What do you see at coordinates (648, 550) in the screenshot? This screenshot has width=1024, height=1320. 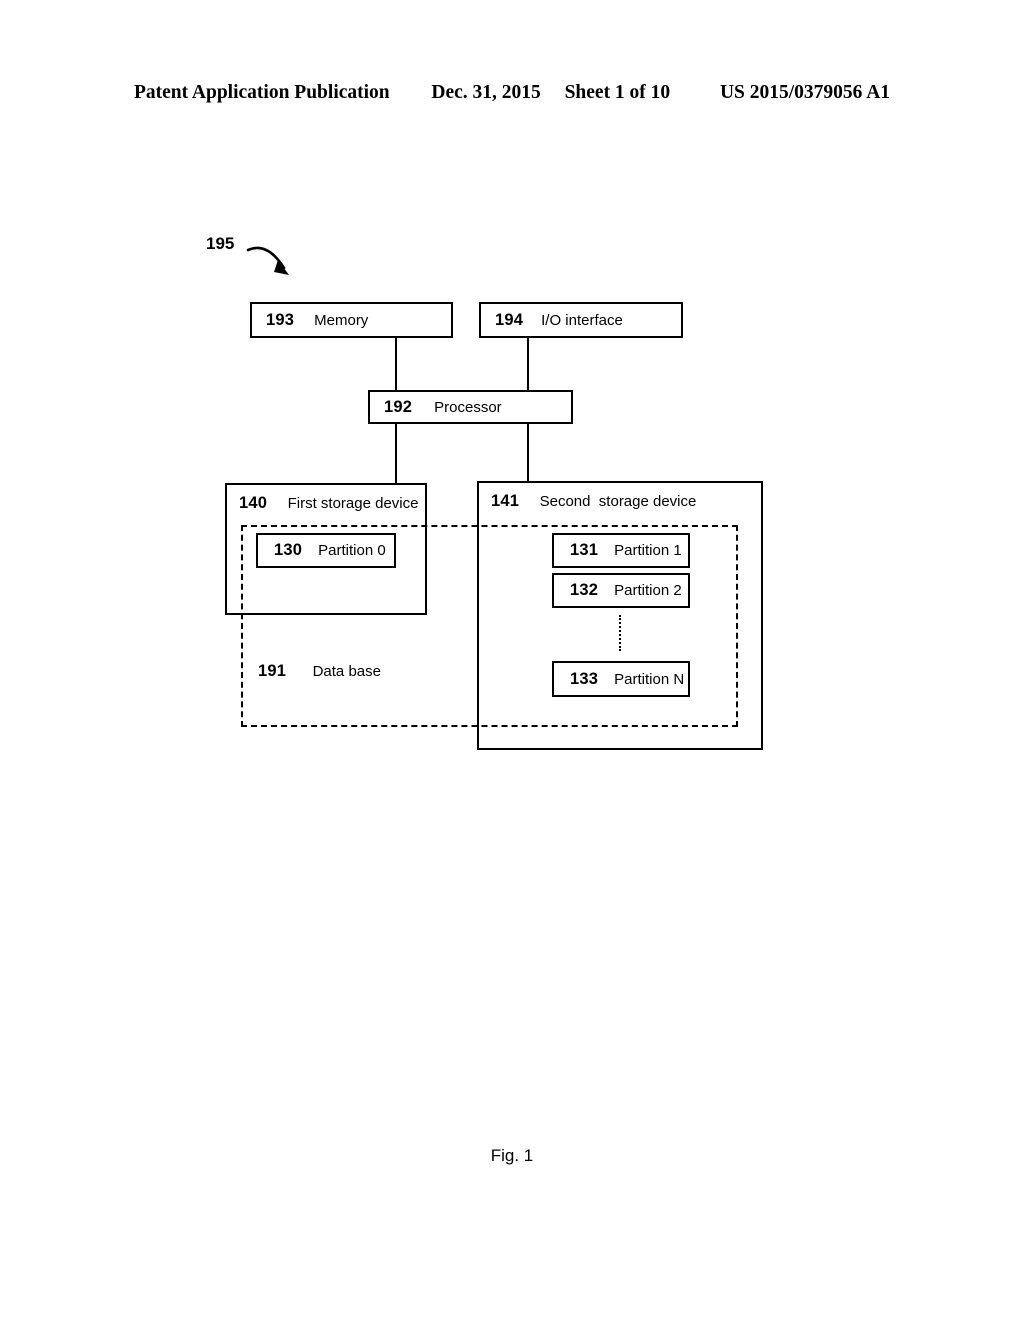 I see `block-partition-1-label: Partition 1` at bounding box center [648, 550].